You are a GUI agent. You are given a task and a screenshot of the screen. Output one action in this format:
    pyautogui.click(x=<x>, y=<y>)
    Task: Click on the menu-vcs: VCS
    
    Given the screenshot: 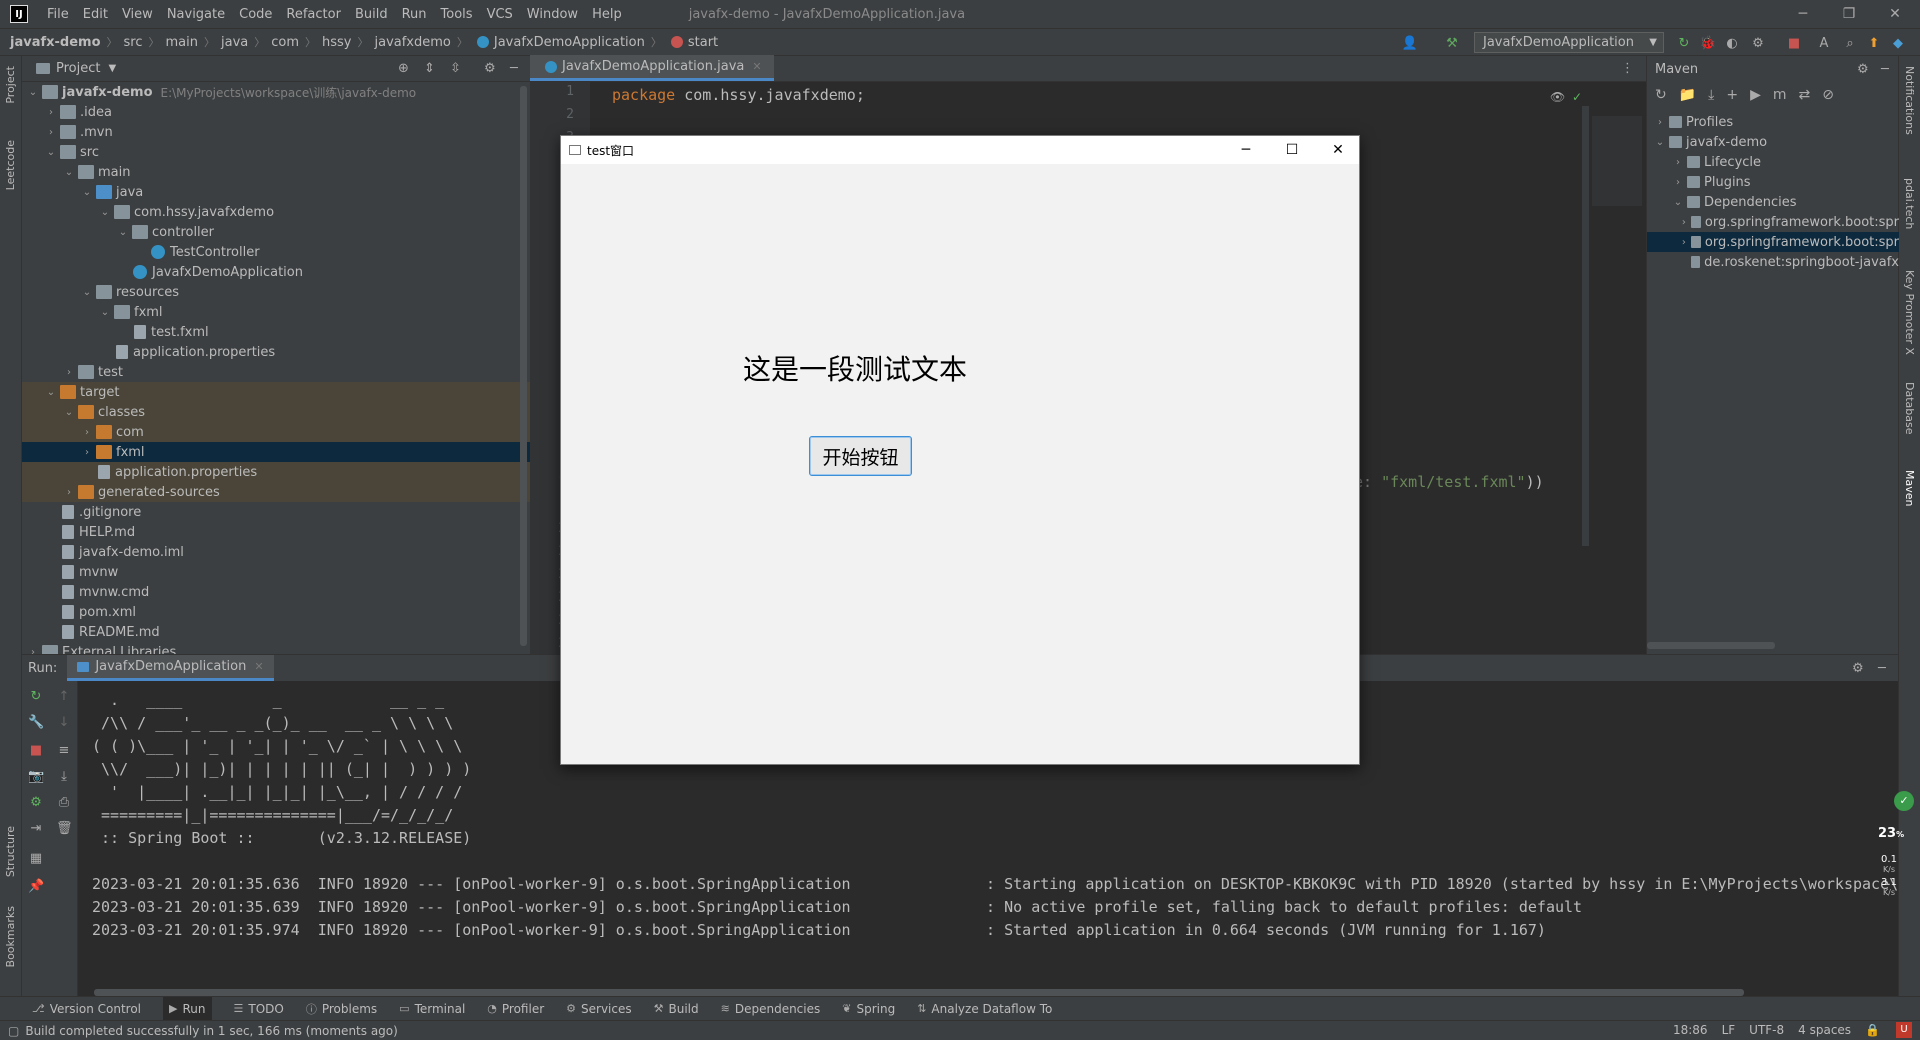 What is the action you would take?
    pyautogui.click(x=500, y=14)
    